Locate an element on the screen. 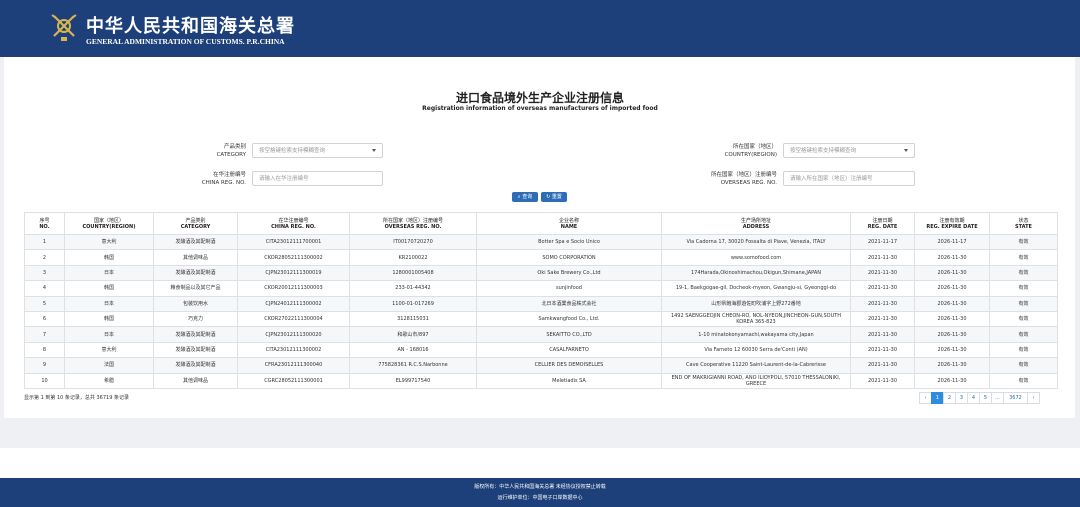 This screenshot has height=507, width=1080. table-cell: CJPN24012111300002 is located at coordinates (293, 303).